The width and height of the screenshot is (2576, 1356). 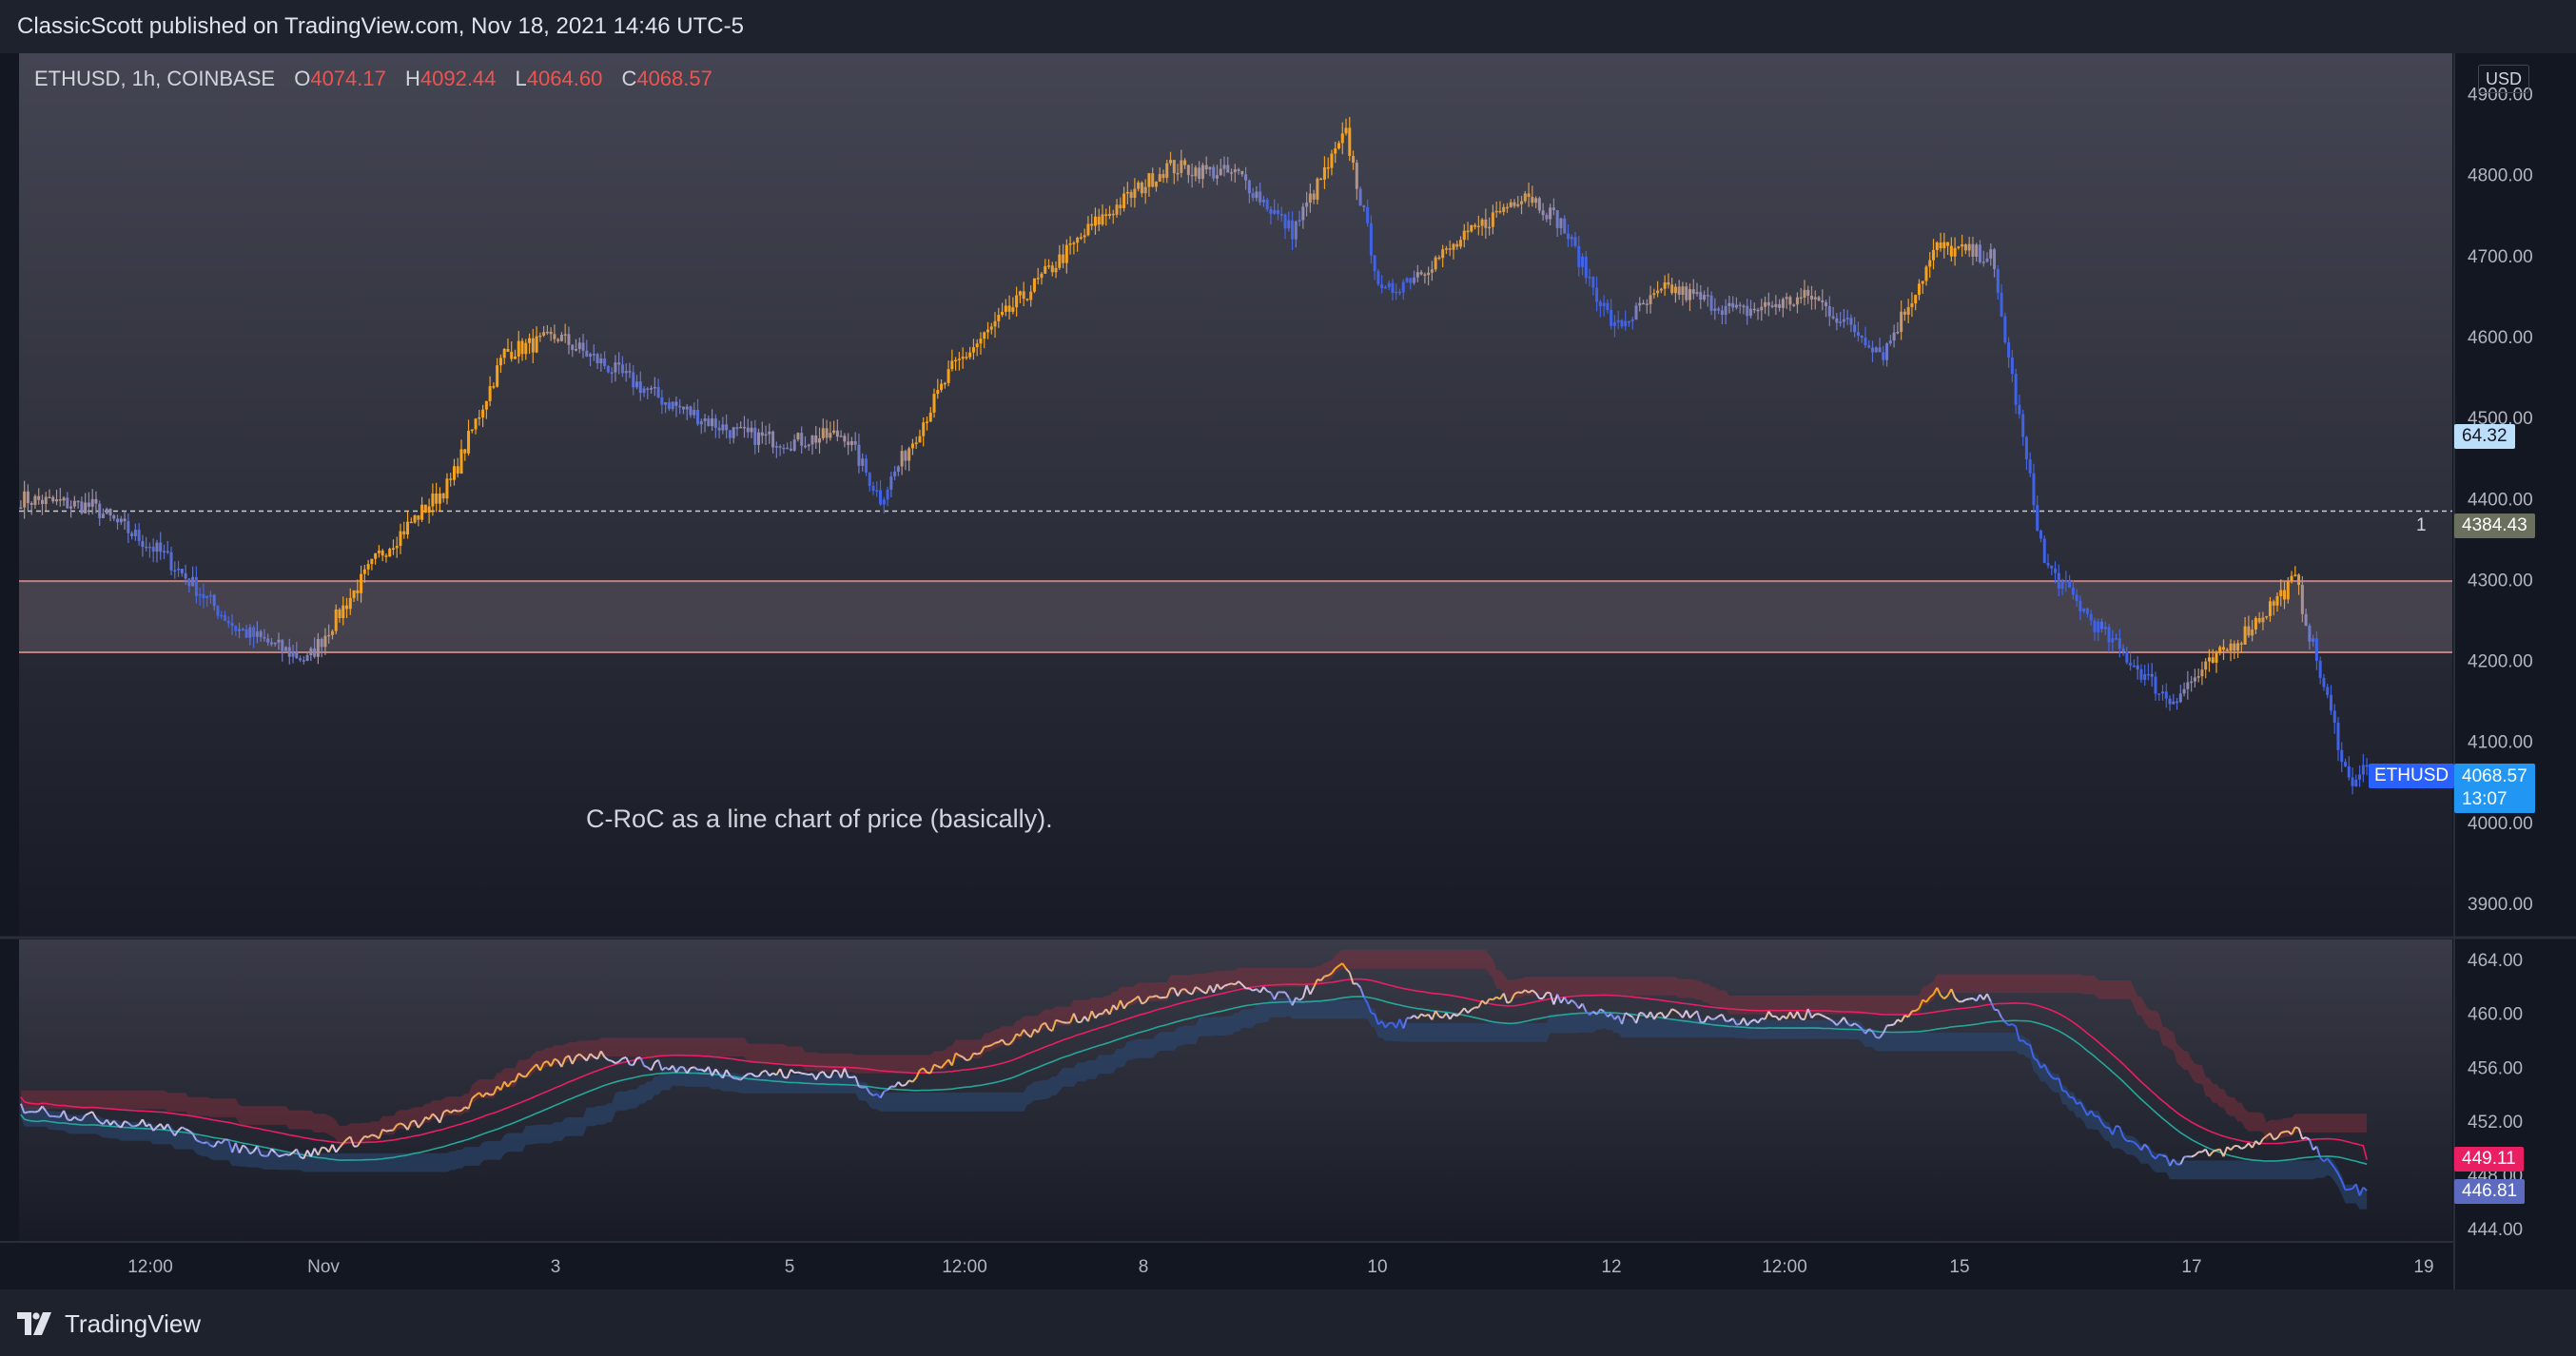 I want to click on osc-axis-tick: 456.00, so click(x=2495, y=1068).